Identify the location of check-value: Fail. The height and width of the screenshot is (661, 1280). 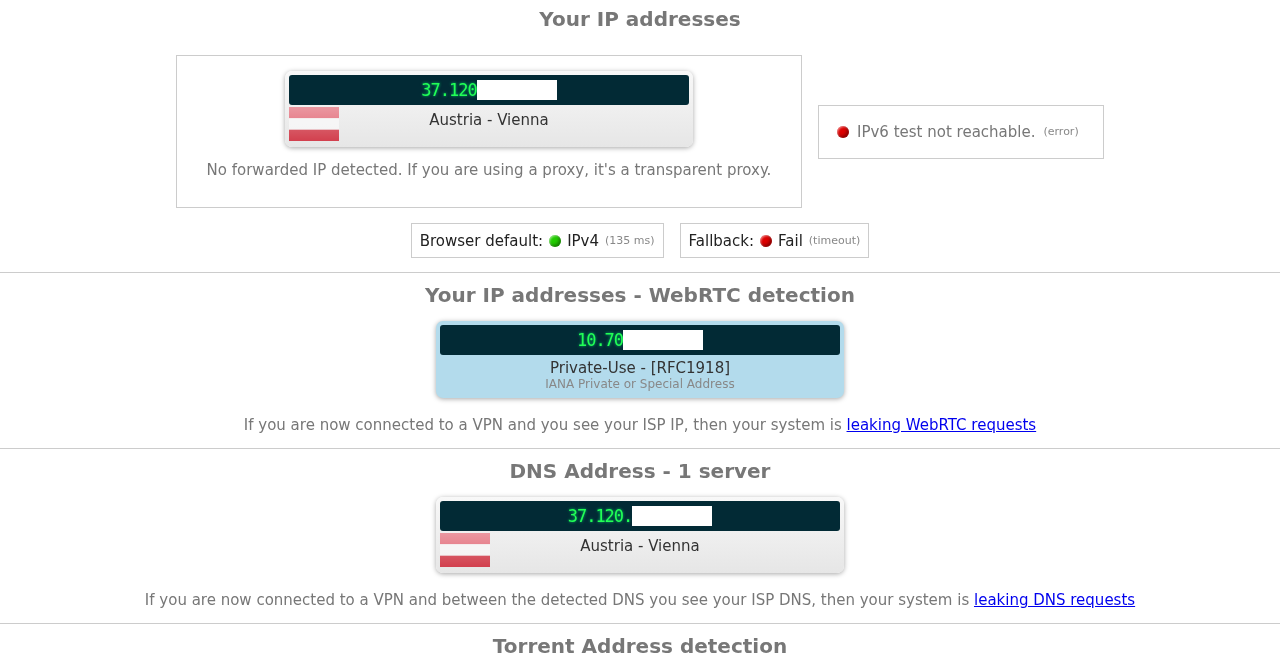
(790, 240).